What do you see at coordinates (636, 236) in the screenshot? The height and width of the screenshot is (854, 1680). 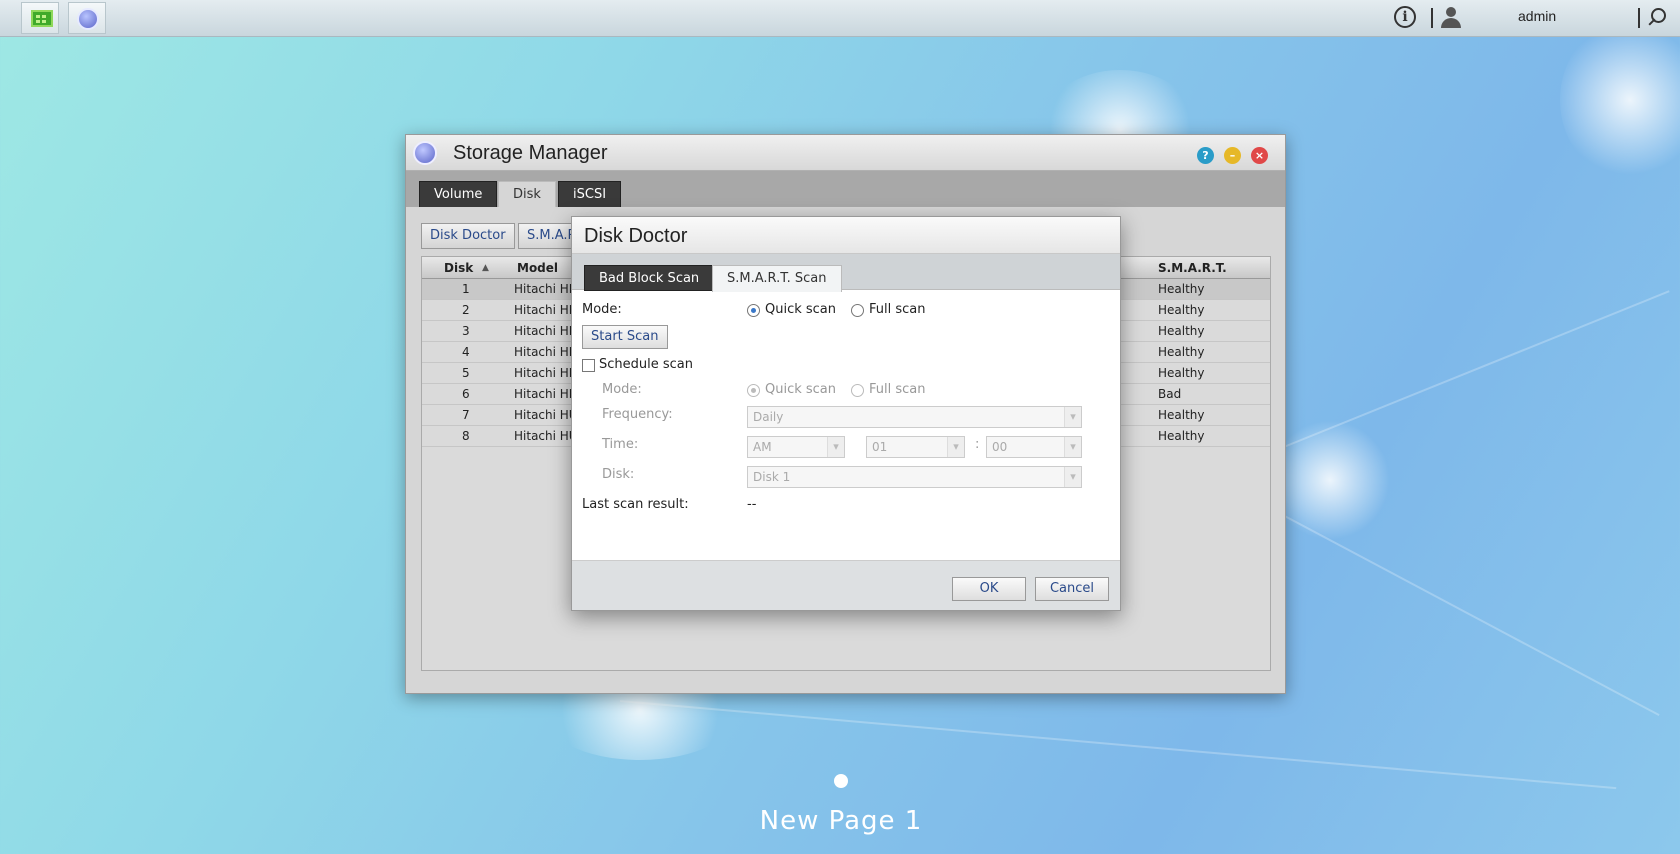 I see `dialog-title: Disk Doctor` at bounding box center [636, 236].